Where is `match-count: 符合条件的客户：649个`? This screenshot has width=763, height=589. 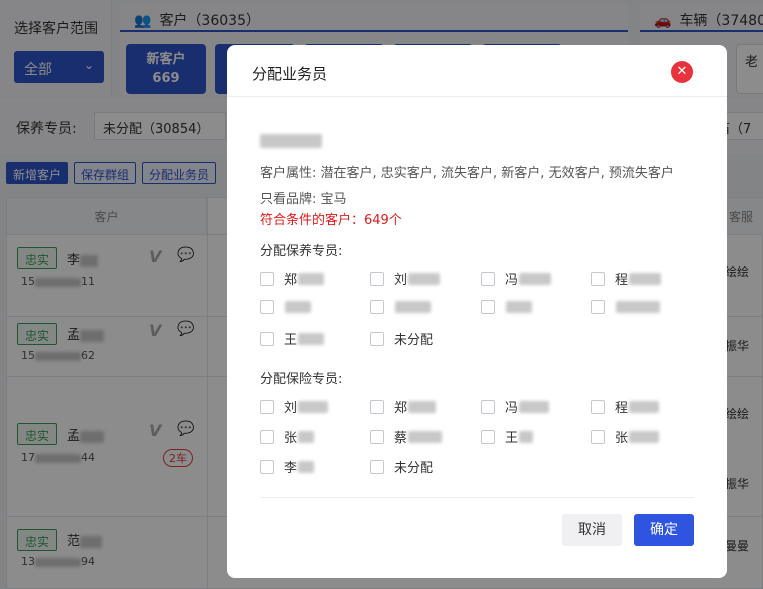 match-count: 符合条件的客户：649个 is located at coordinates (331, 220).